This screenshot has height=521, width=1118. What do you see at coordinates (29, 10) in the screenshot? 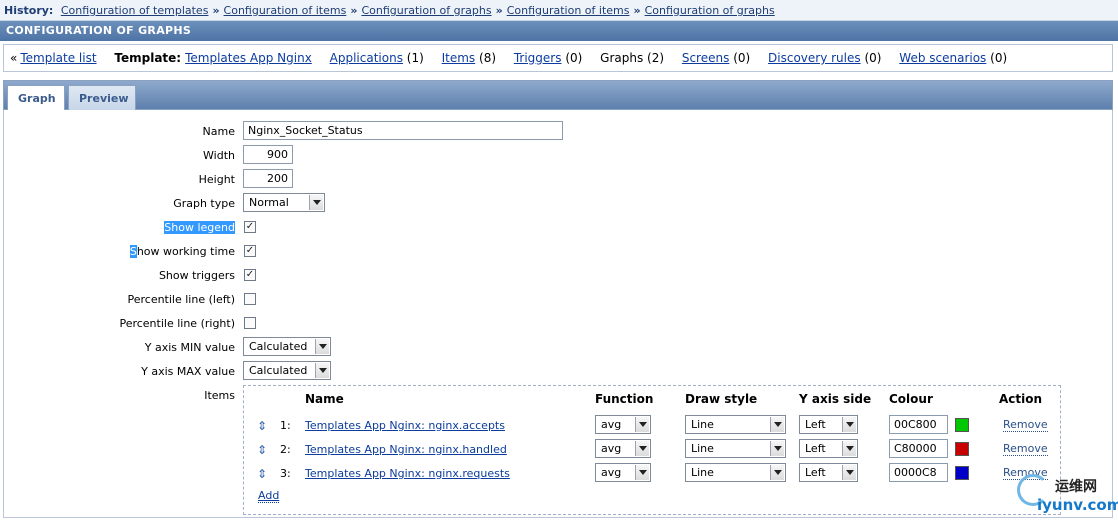
I see `history-label: History:` at bounding box center [29, 10].